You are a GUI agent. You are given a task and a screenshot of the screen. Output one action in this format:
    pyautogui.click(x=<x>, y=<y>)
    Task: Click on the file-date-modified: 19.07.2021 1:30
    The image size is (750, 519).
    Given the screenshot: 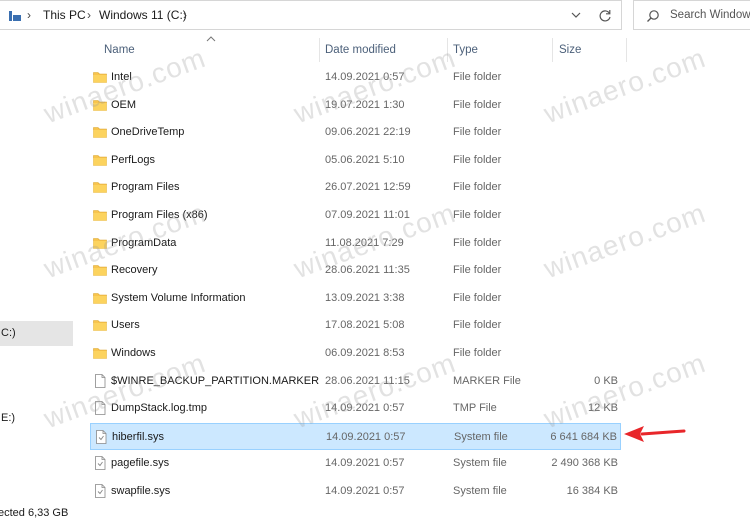 What is the action you would take?
    pyautogui.click(x=365, y=104)
    